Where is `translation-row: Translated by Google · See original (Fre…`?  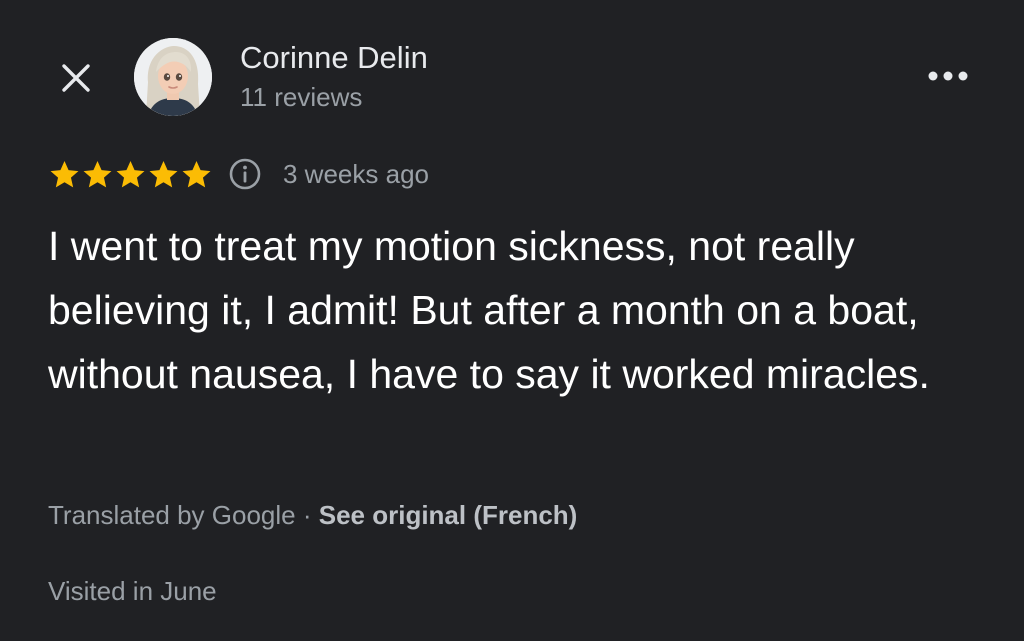 translation-row: Translated by Google · See original (Fre… is located at coordinates (312, 515).